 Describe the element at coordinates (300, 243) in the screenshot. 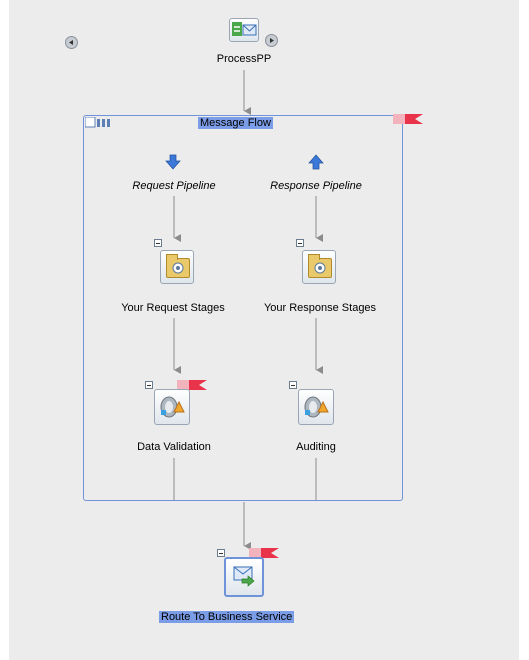

I see `collapse-response-stage-icon` at that location.